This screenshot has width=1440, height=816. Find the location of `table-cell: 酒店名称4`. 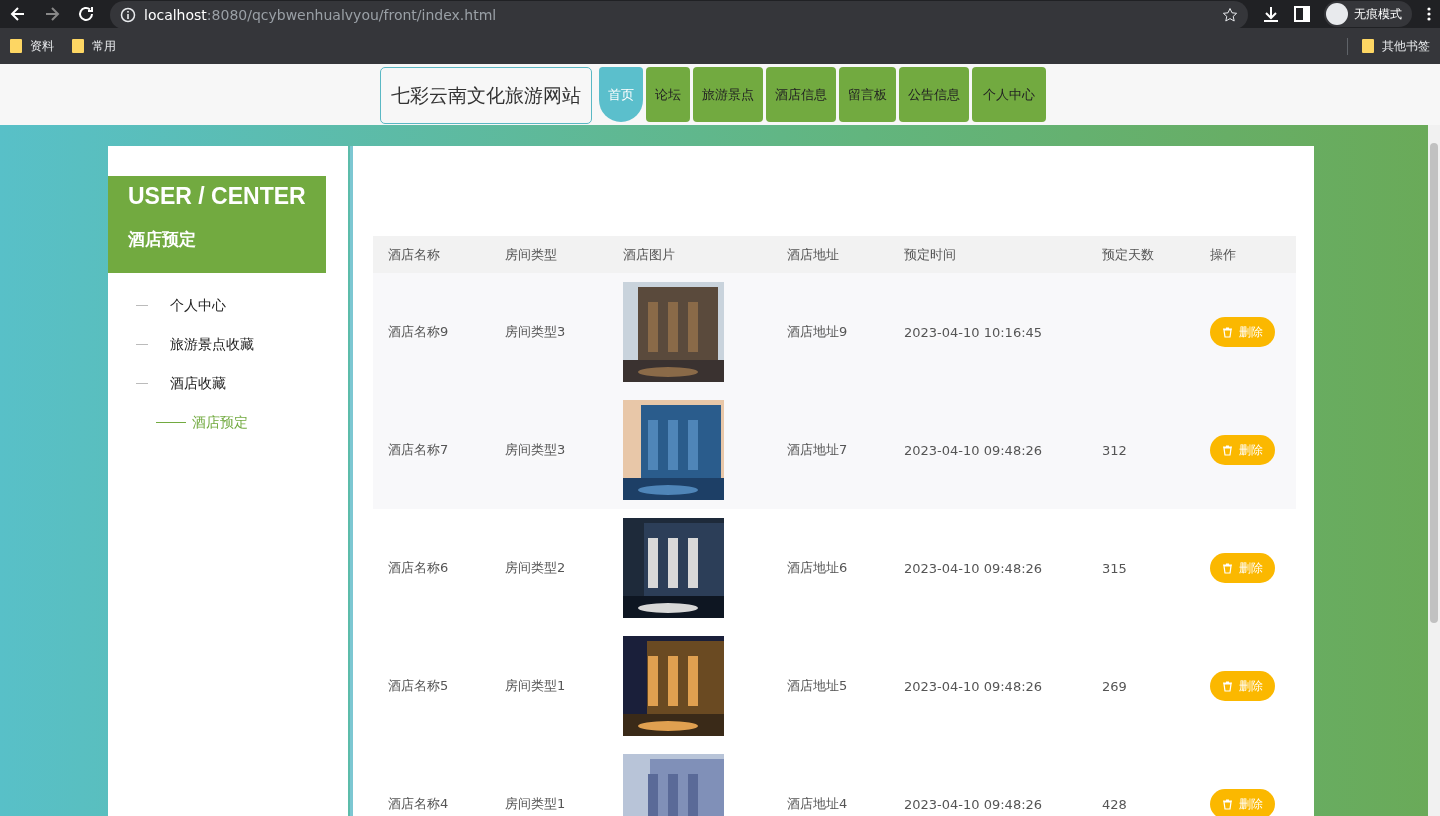

table-cell: 酒店名称4 is located at coordinates (418, 803).